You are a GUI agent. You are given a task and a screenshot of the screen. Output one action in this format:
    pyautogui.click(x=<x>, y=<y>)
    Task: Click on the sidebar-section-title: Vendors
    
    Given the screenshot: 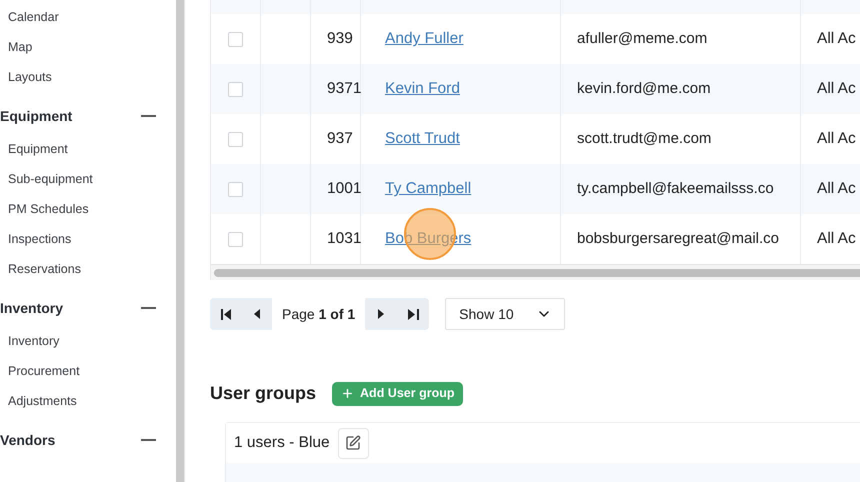 What is the action you would take?
    pyautogui.click(x=28, y=440)
    